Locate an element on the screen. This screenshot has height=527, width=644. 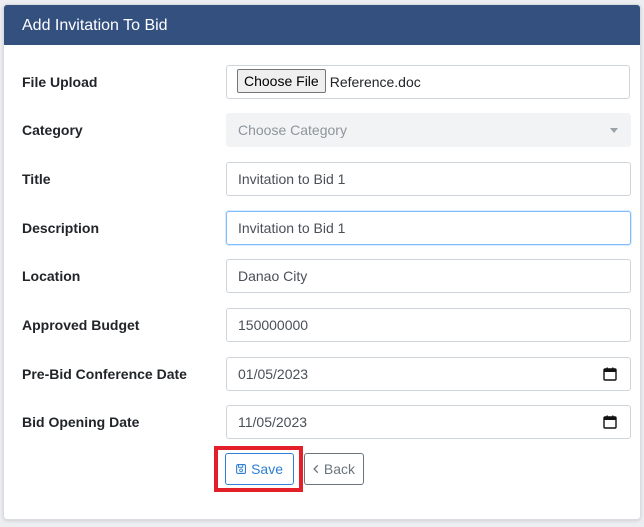
choose-file-button: Choose File is located at coordinates (281, 81).